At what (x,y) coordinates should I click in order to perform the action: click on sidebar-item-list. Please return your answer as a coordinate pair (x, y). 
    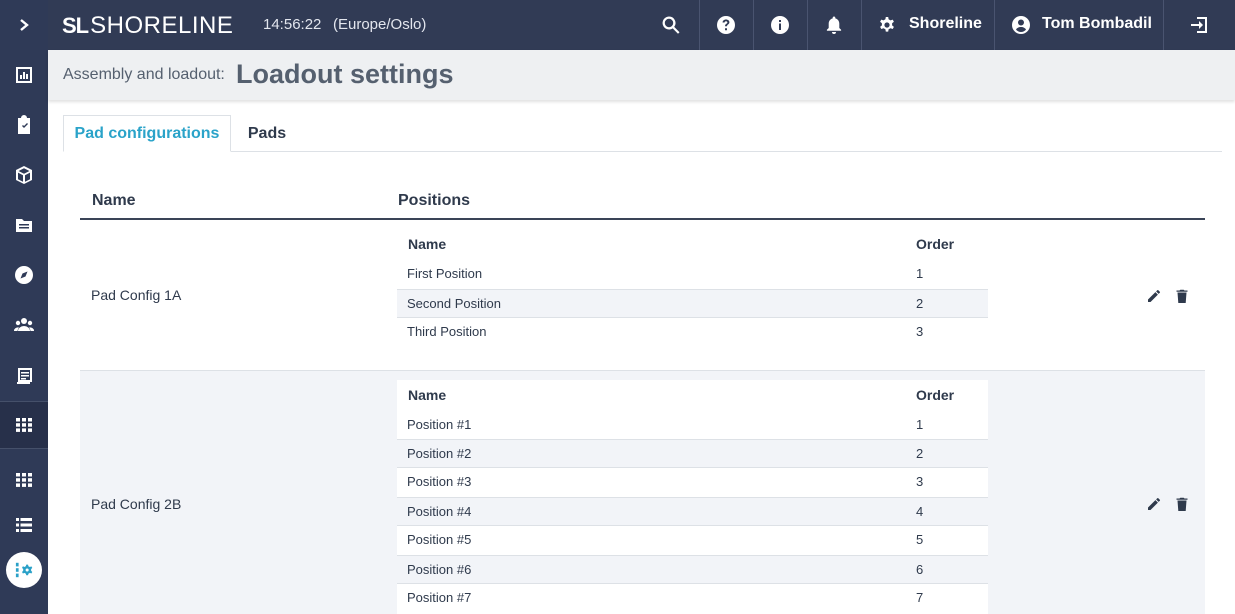
    Looking at the image, I should click on (24, 525).